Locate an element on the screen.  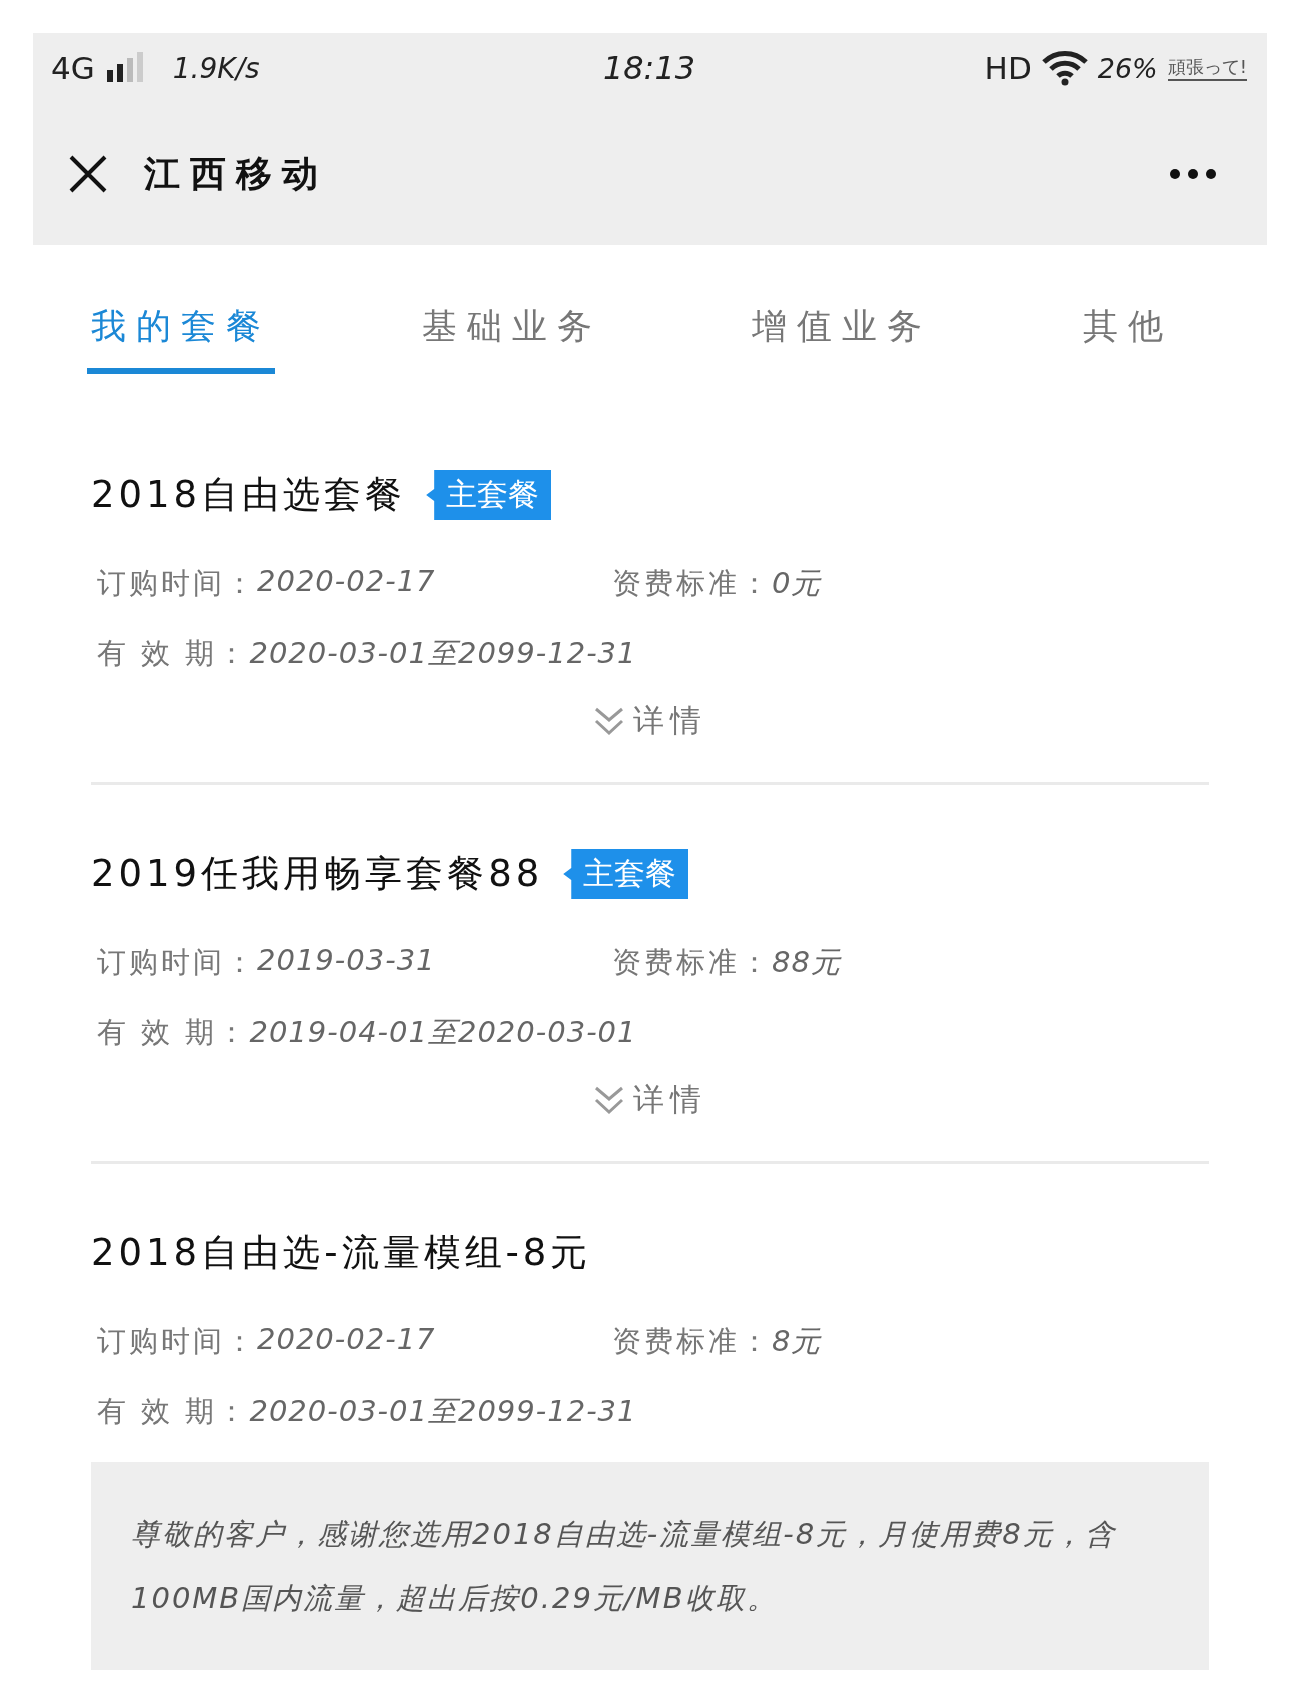
package-notice: 尊敬的客户，感谢您选用2018自由选-流量模组-8元，月使用费8元，含100MB国内流量，超出后按0.29元/MB收取。 is located at coordinates (650, 1566).